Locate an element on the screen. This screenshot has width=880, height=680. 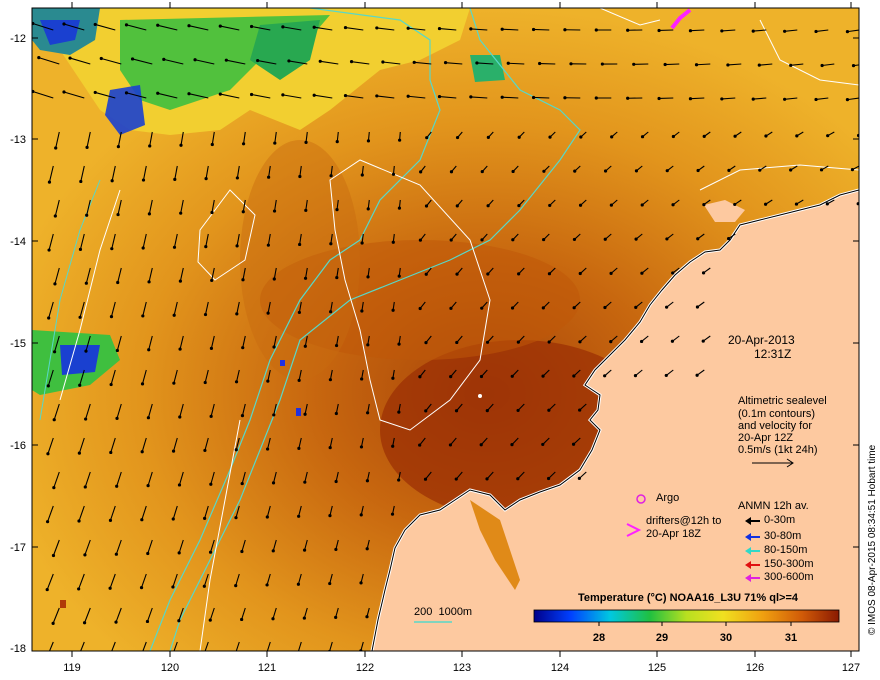
credit-text: © IMOS 08-Apr-2015 08:34:51 Hobart time is located at coordinates (872, 539).